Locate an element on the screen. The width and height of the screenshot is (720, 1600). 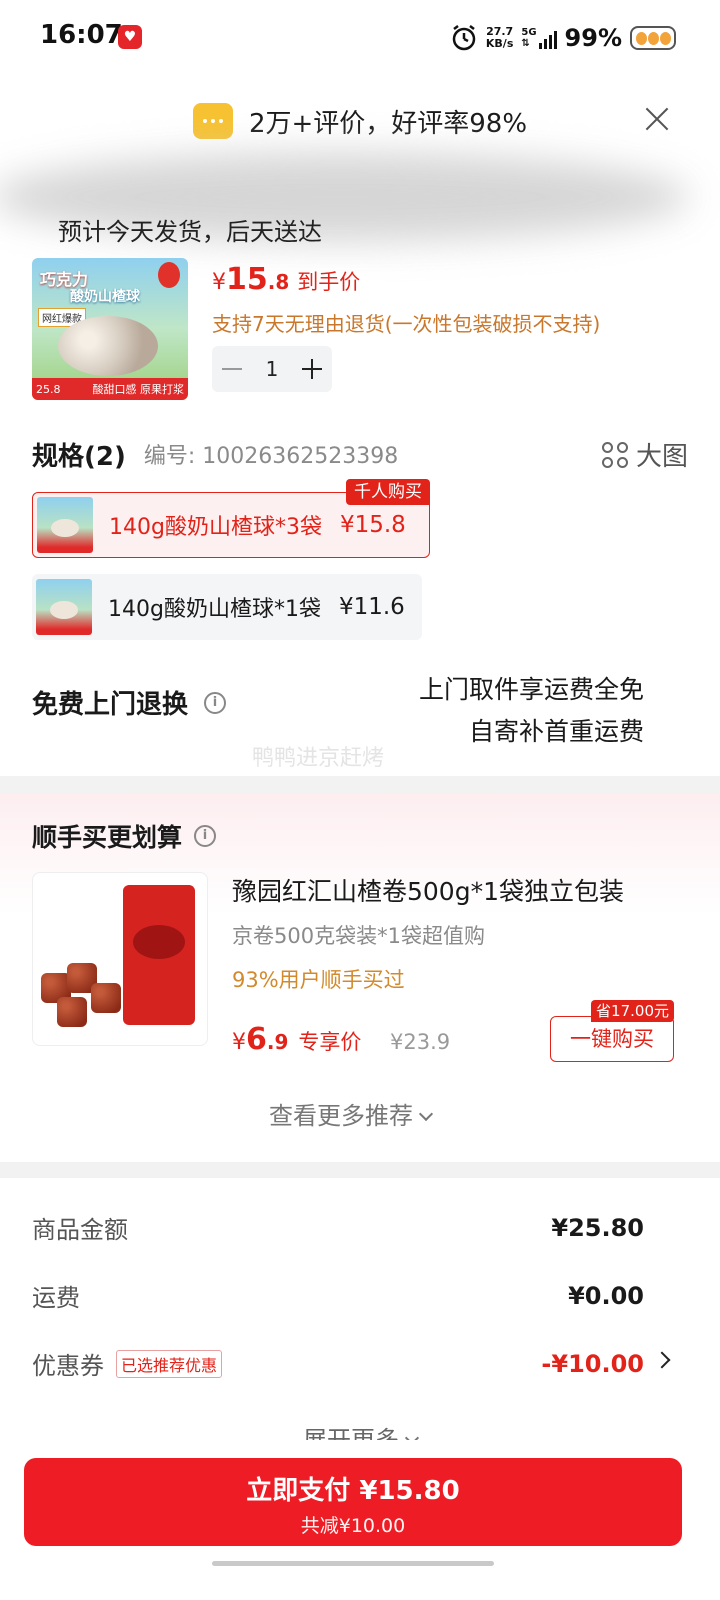
summary-label: 优惠券 已选推荐优惠 is located at coordinates (127, 1363).